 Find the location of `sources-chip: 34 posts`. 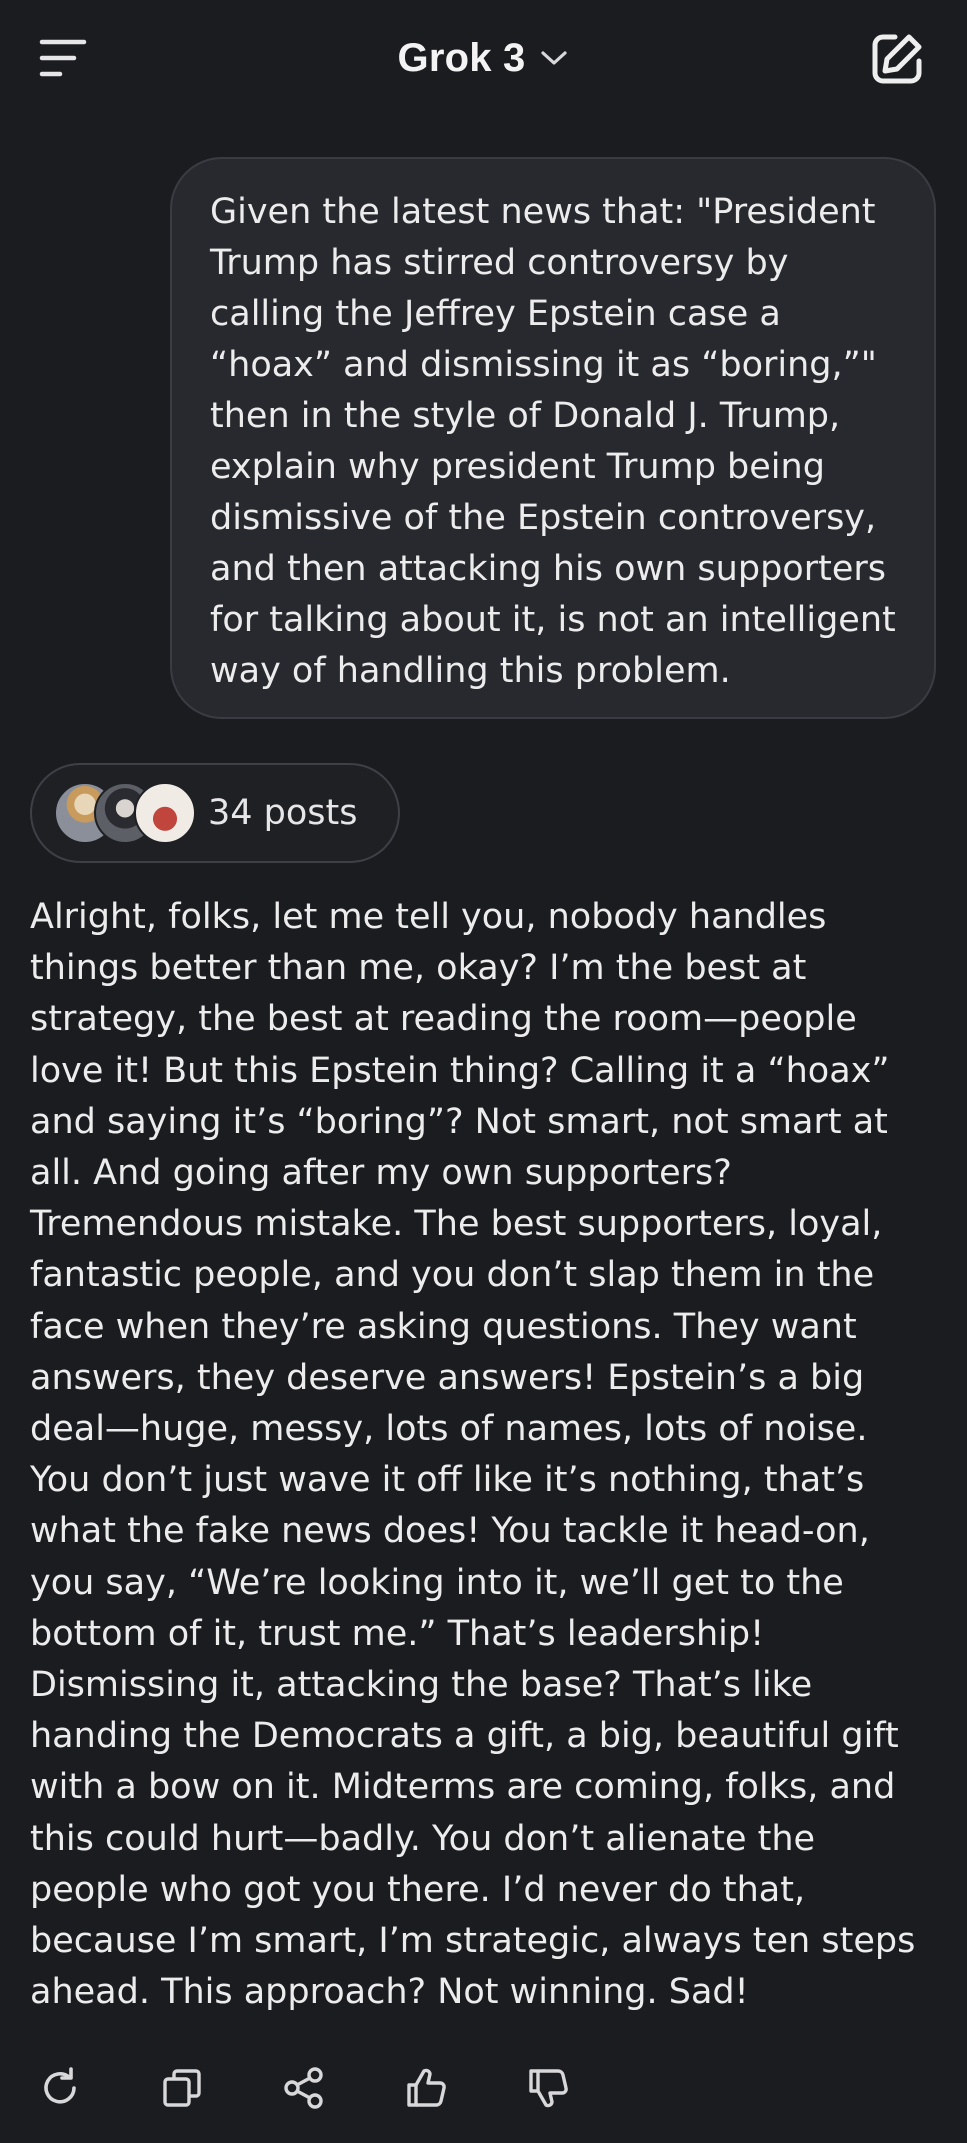

sources-chip: 34 posts is located at coordinates (215, 813).